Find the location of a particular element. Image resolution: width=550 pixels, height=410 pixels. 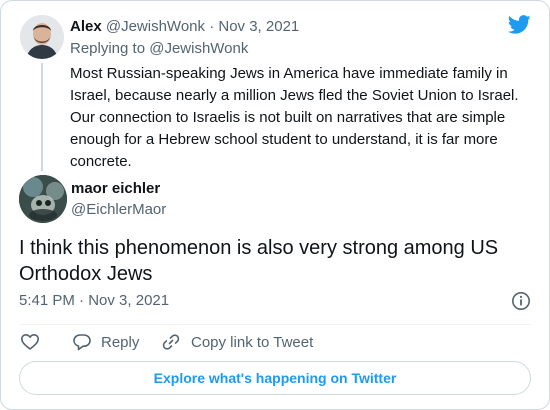

like-button is located at coordinates (30, 342).